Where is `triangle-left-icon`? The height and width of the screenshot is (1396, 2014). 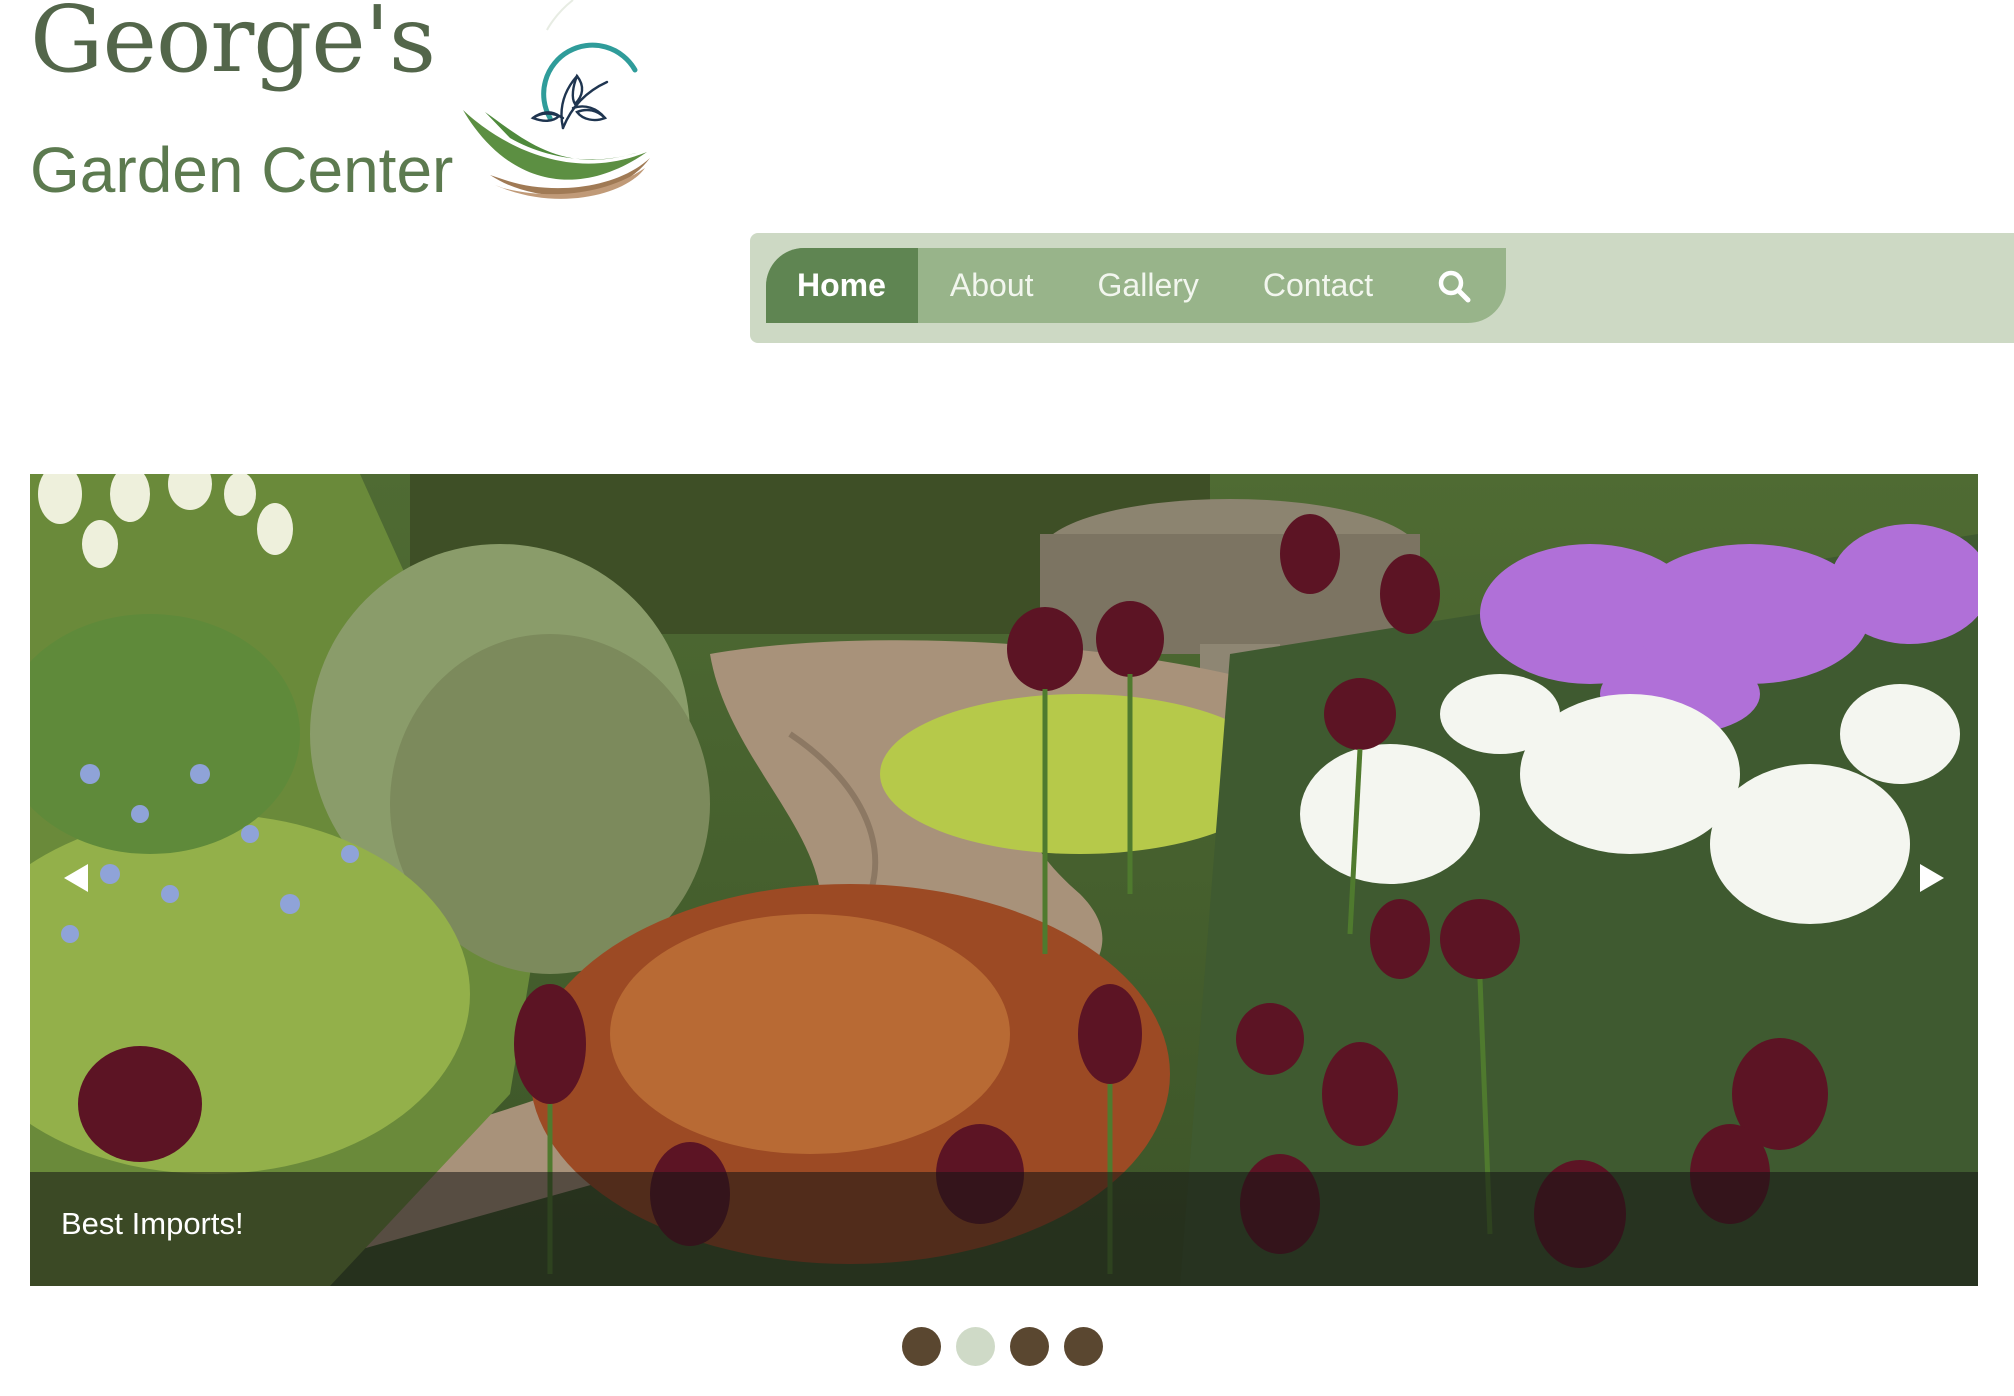 triangle-left-icon is located at coordinates (76, 878).